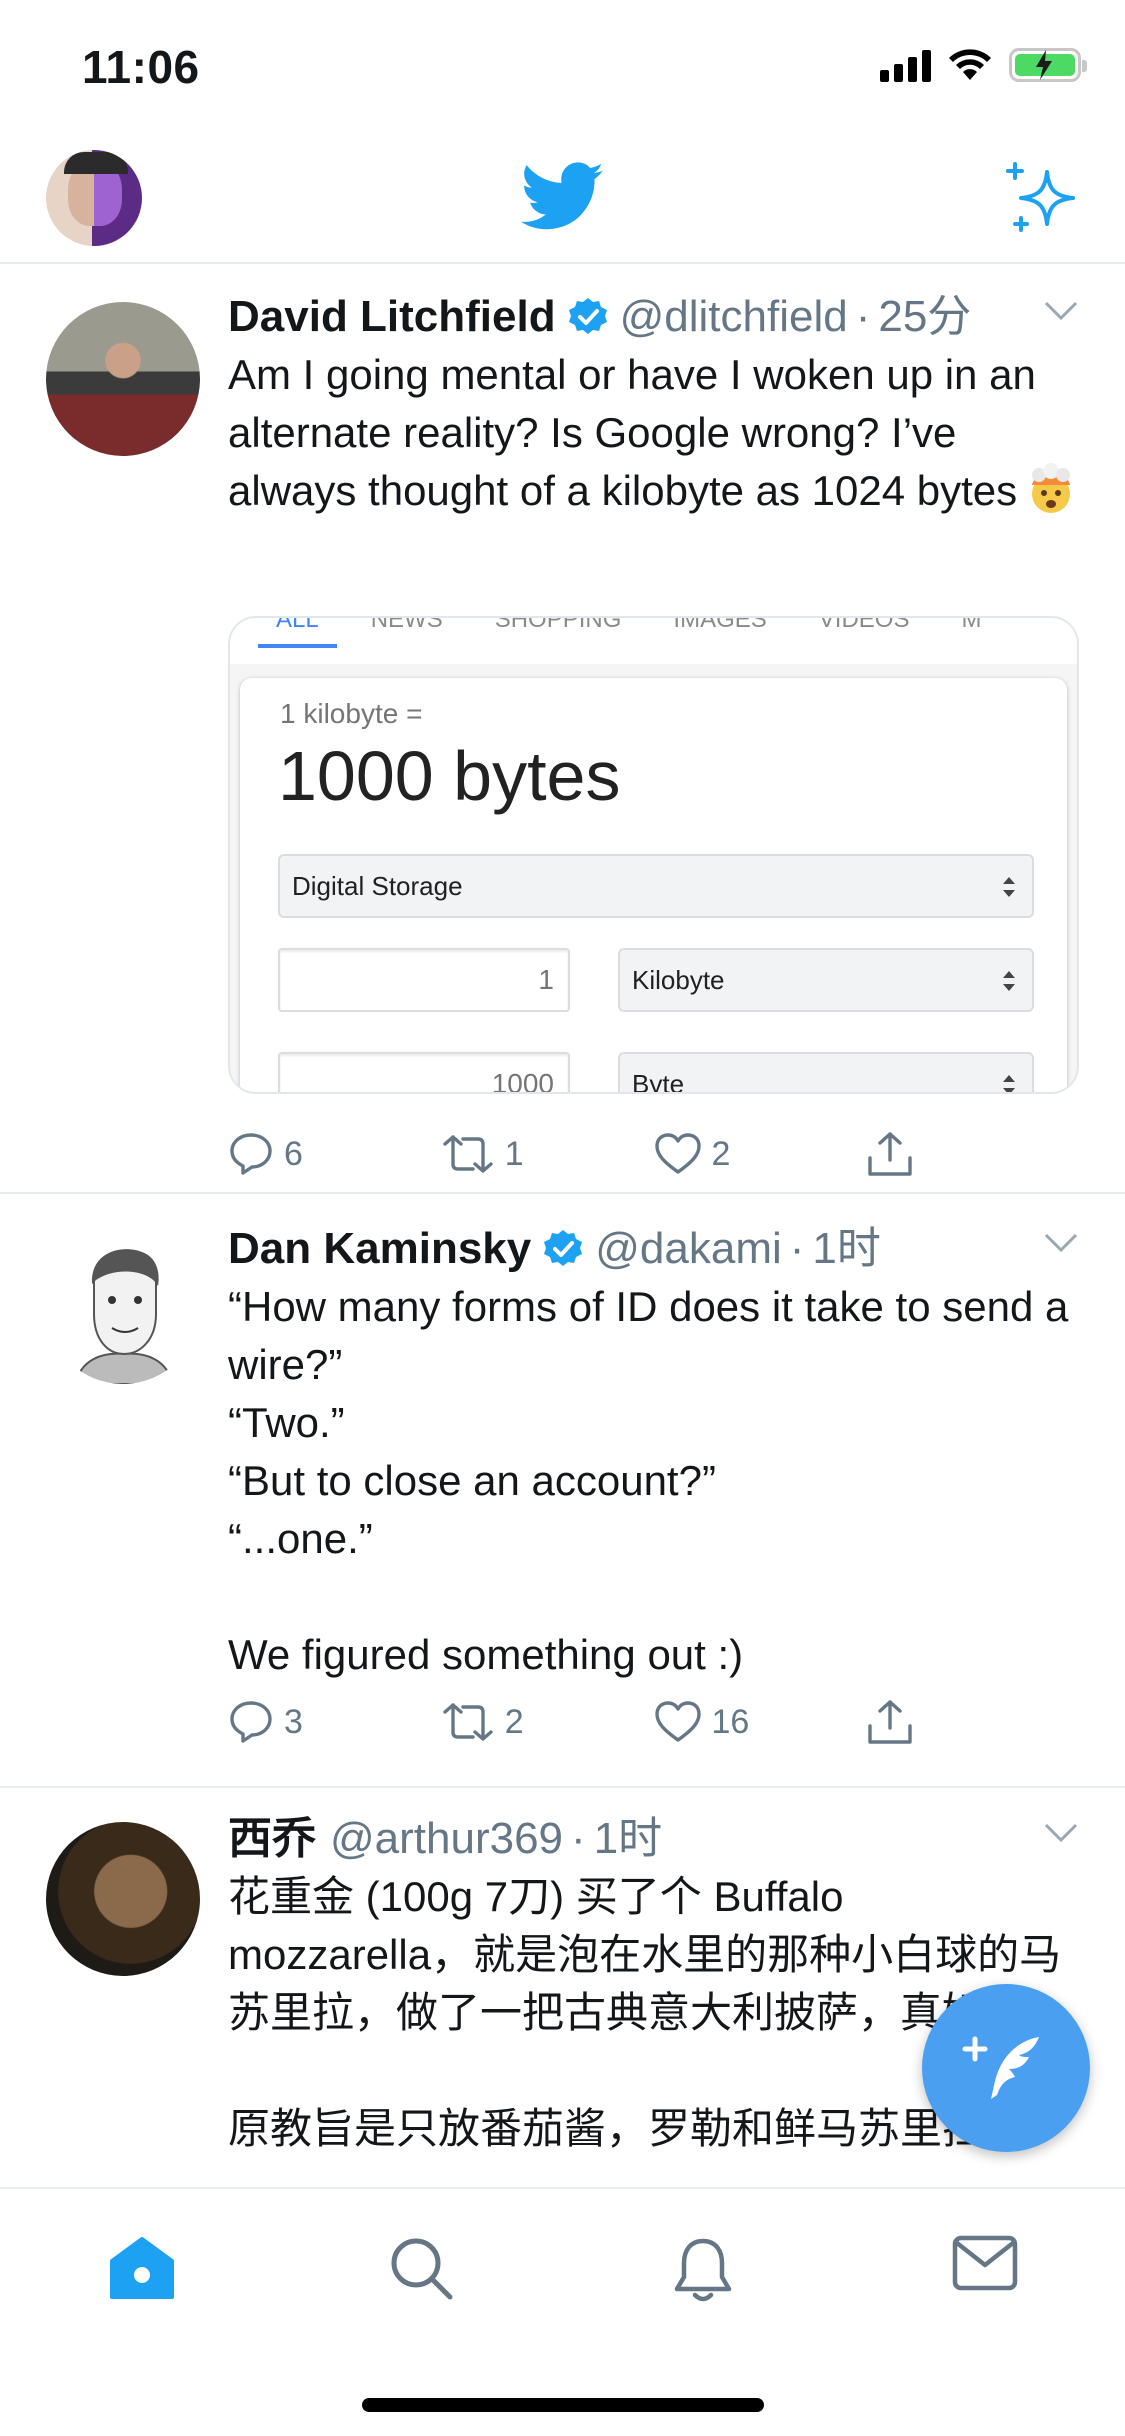  I want to click on like-button: 2, so click(760, 1154).